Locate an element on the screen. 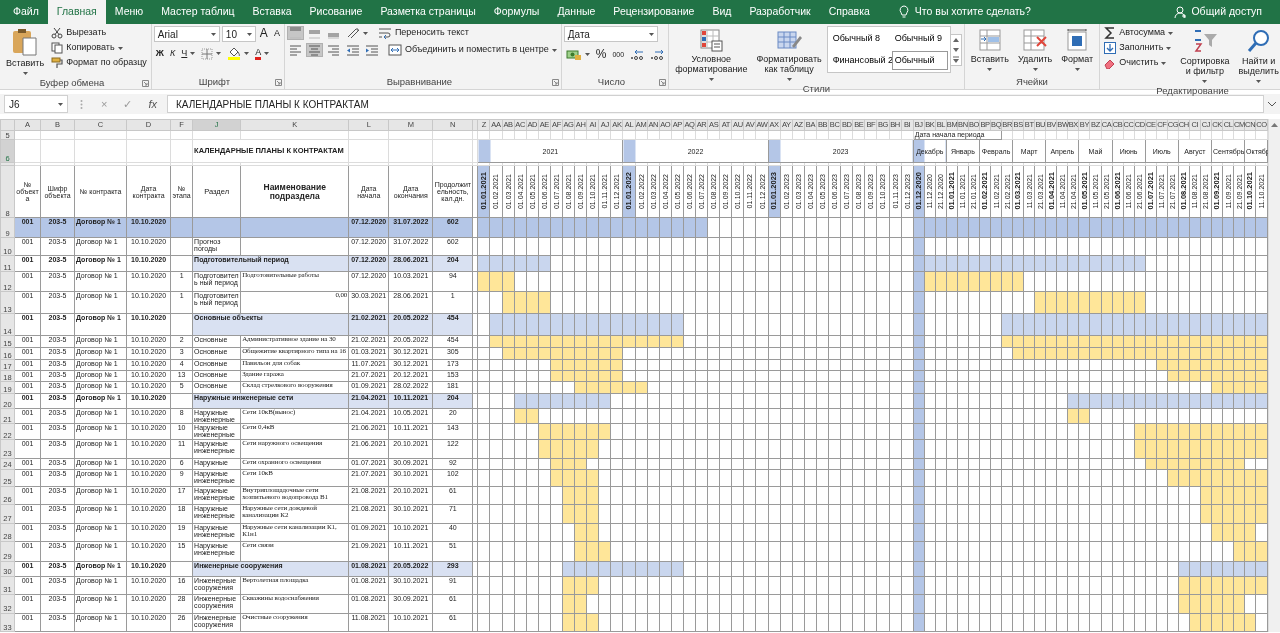 The height and width of the screenshot is (633, 1280). ribbon-tab: Файл is located at coordinates (26, 12).